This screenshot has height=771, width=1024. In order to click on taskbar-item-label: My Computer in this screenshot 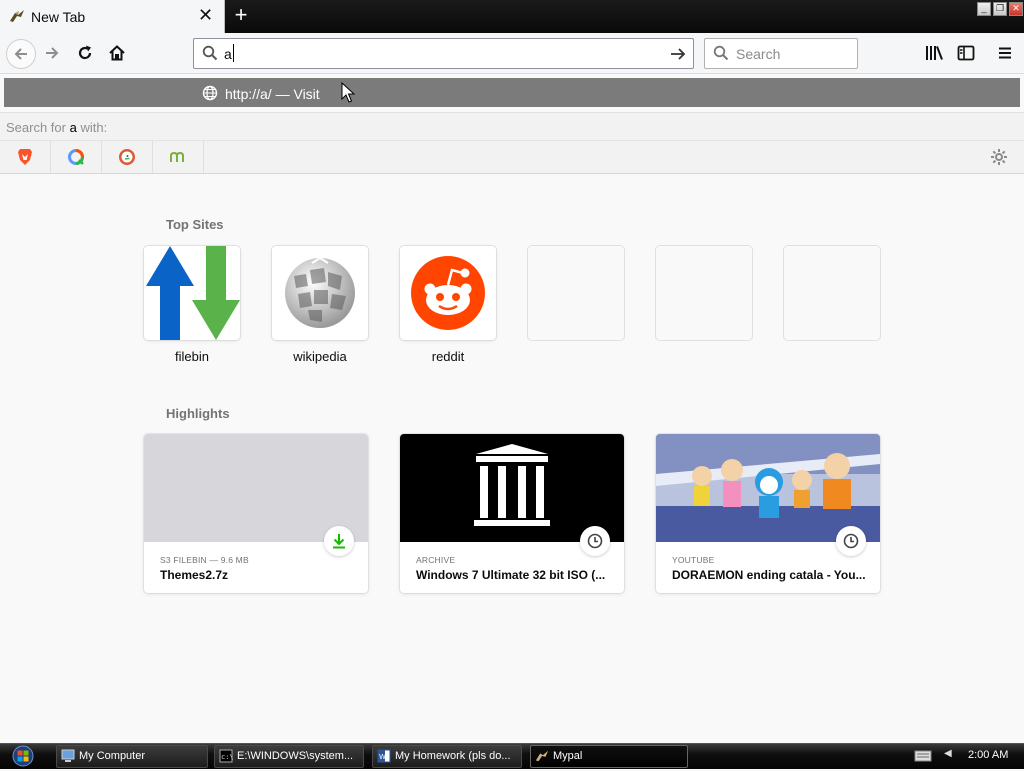, I will do `click(112, 756)`.